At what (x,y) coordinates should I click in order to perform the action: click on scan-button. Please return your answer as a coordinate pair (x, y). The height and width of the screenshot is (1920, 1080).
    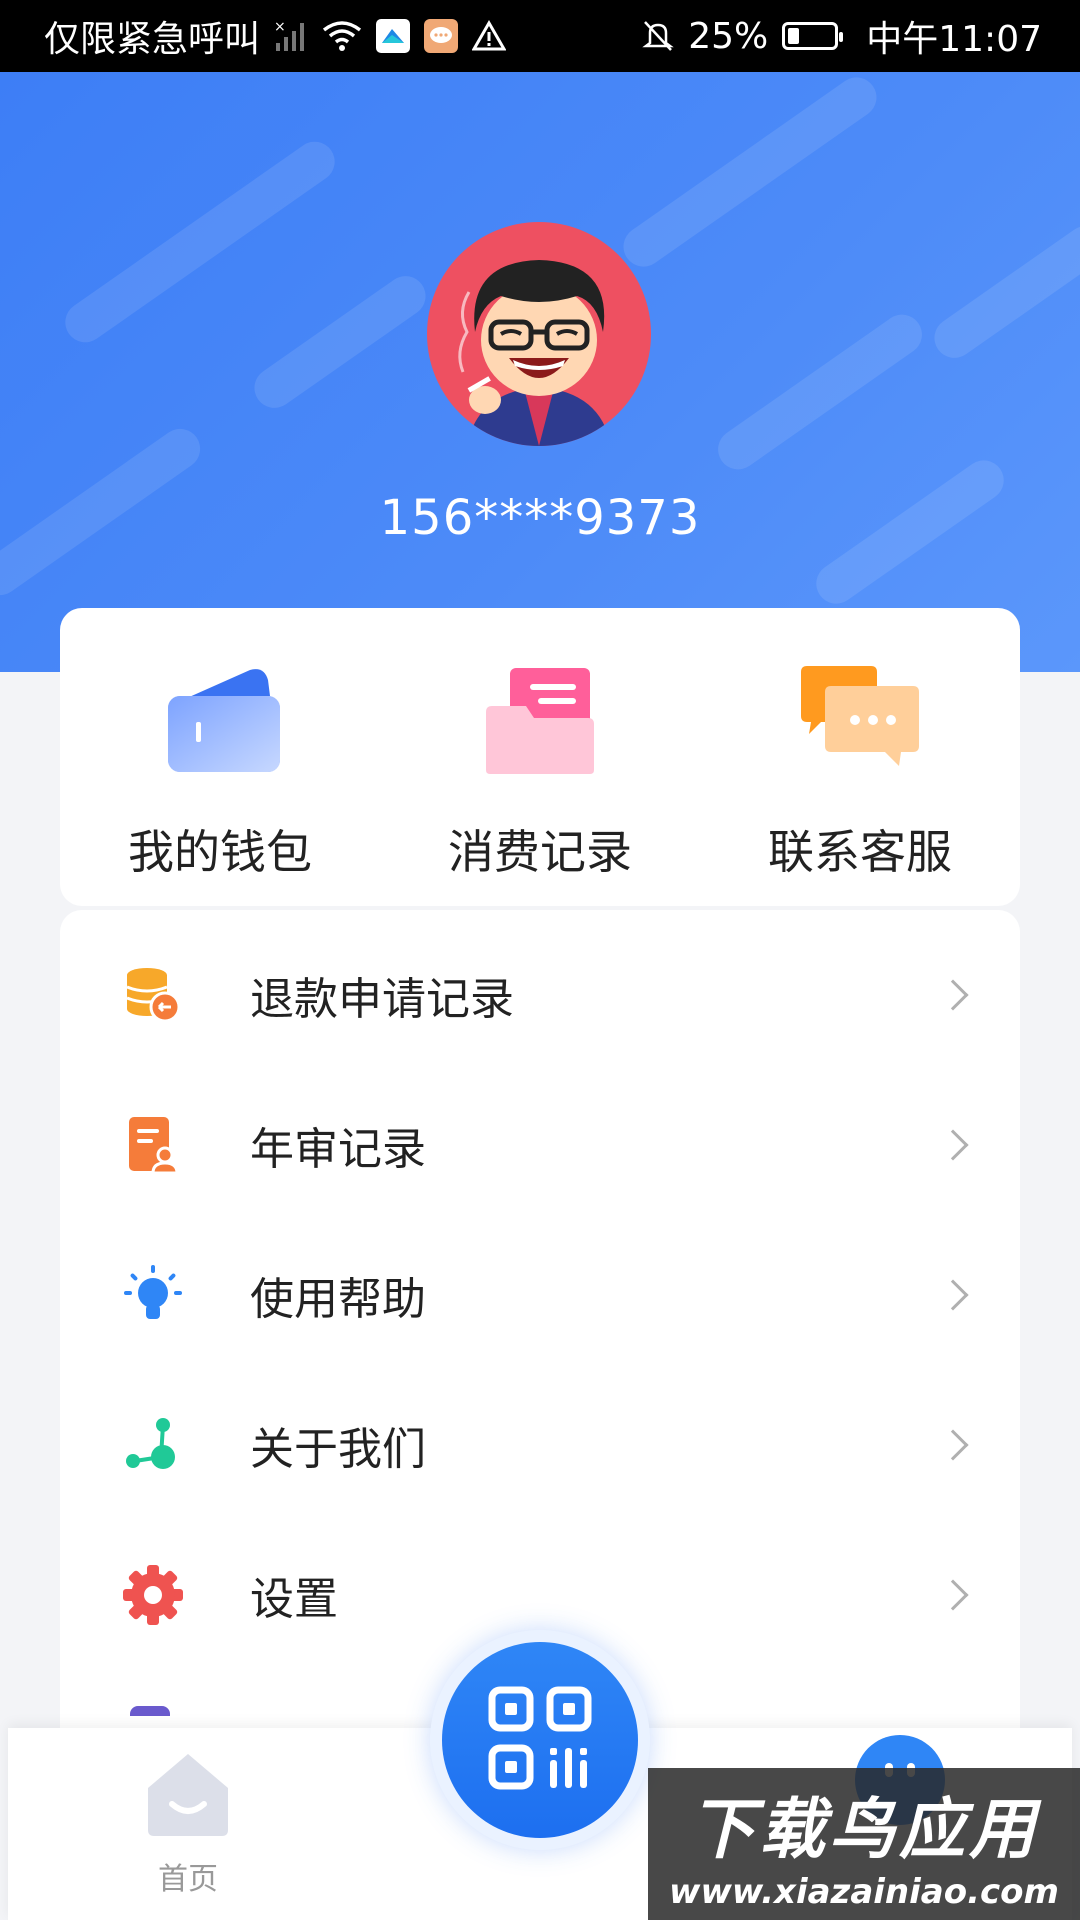
    Looking at the image, I should click on (540, 1740).